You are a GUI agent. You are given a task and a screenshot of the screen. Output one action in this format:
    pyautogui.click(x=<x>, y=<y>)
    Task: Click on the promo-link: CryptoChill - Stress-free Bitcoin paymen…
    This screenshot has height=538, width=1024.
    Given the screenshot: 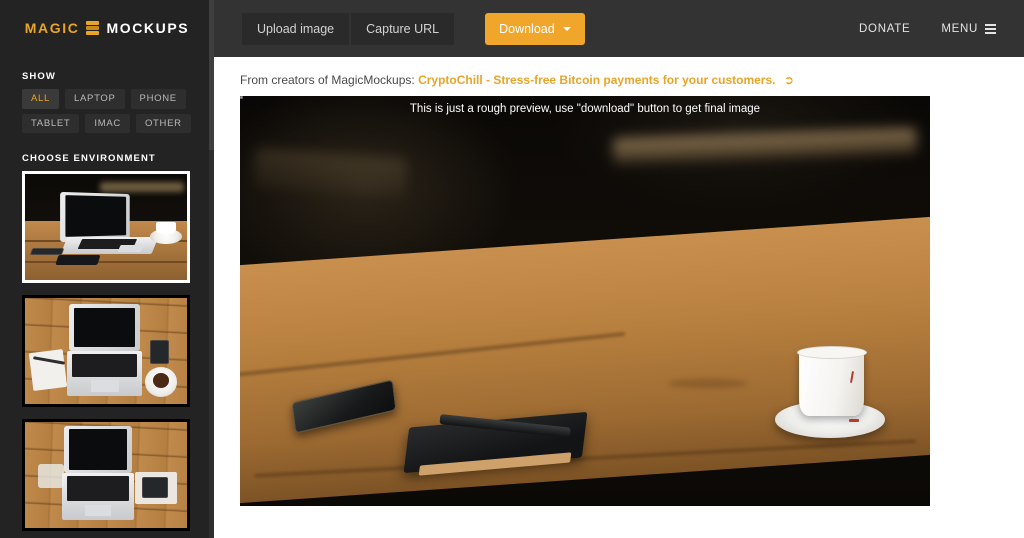 What is the action you would take?
    pyautogui.click(x=596, y=80)
    